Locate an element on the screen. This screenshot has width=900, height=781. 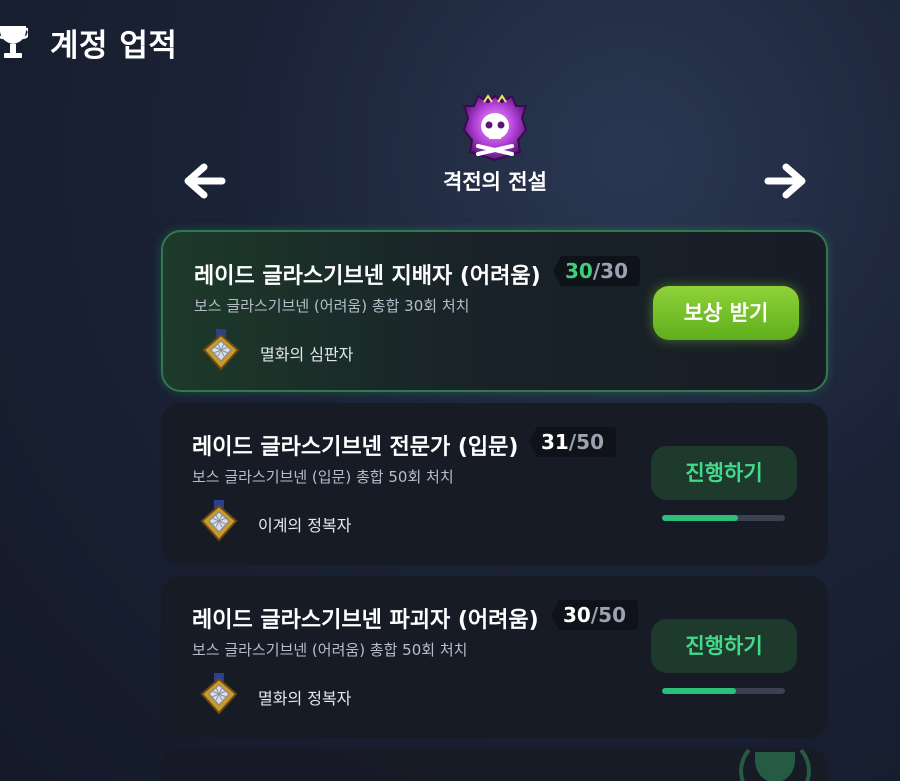
achievement-progress-count: 30/50 is located at coordinates (594, 615).